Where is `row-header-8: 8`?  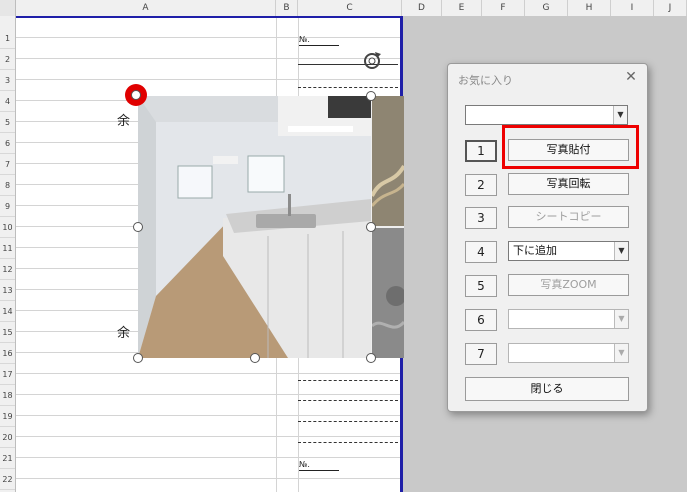
row-header-8: 8 is located at coordinates (7, 185).